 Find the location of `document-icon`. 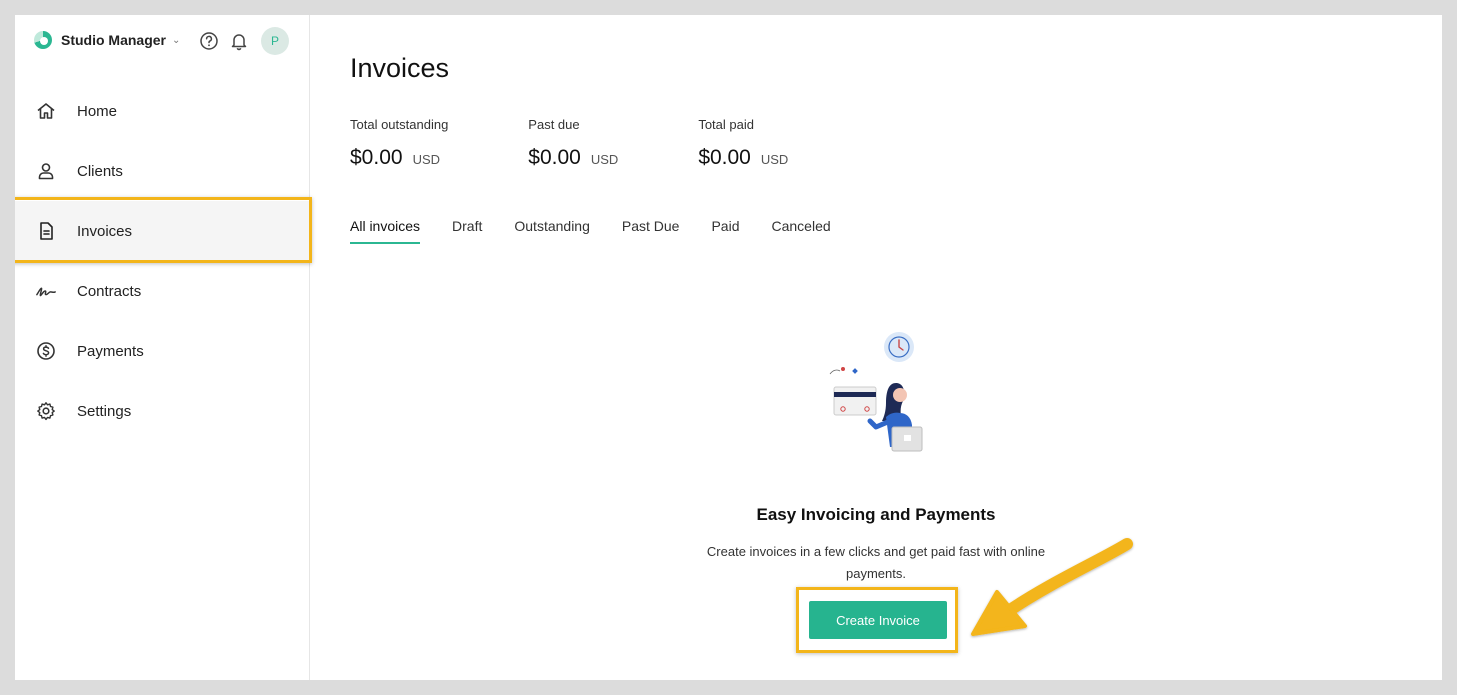

document-icon is located at coordinates (46, 231).